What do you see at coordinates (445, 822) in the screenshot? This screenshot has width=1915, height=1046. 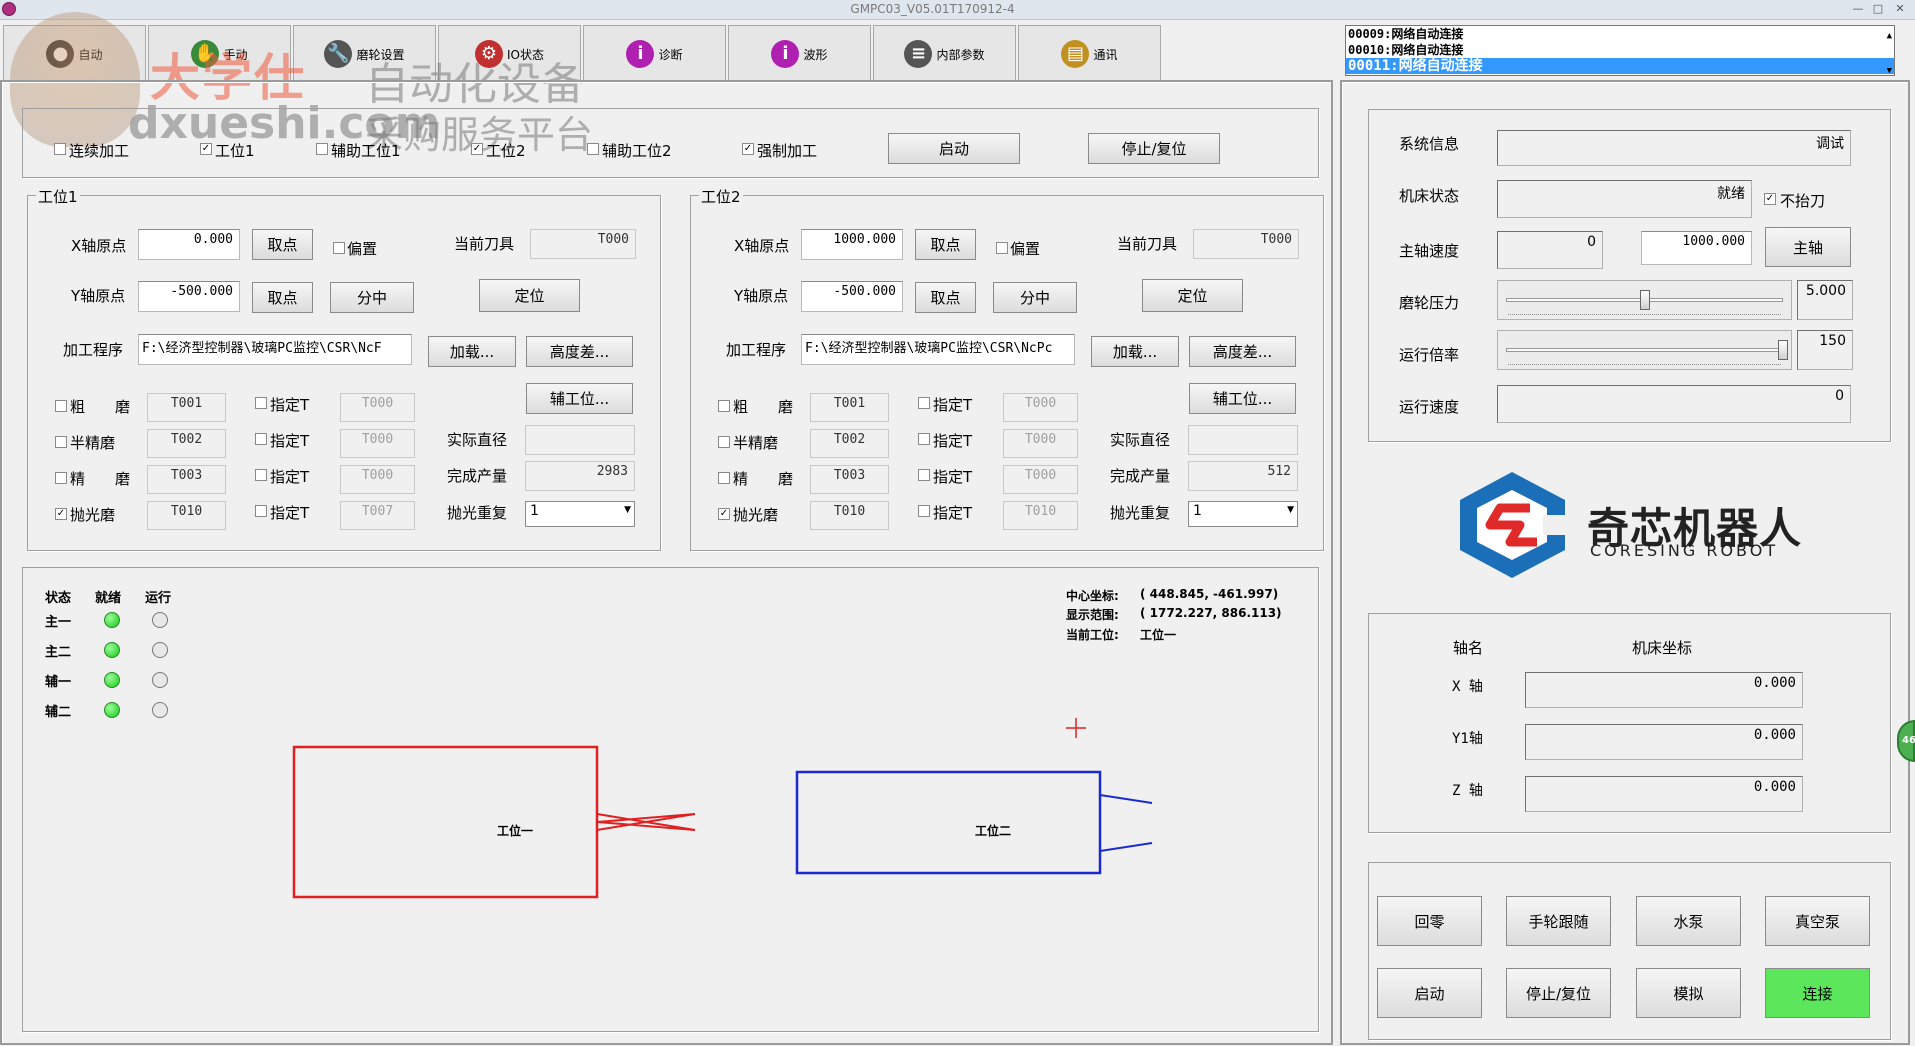 I see `workpiece-station1` at bounding box center [445, 822].